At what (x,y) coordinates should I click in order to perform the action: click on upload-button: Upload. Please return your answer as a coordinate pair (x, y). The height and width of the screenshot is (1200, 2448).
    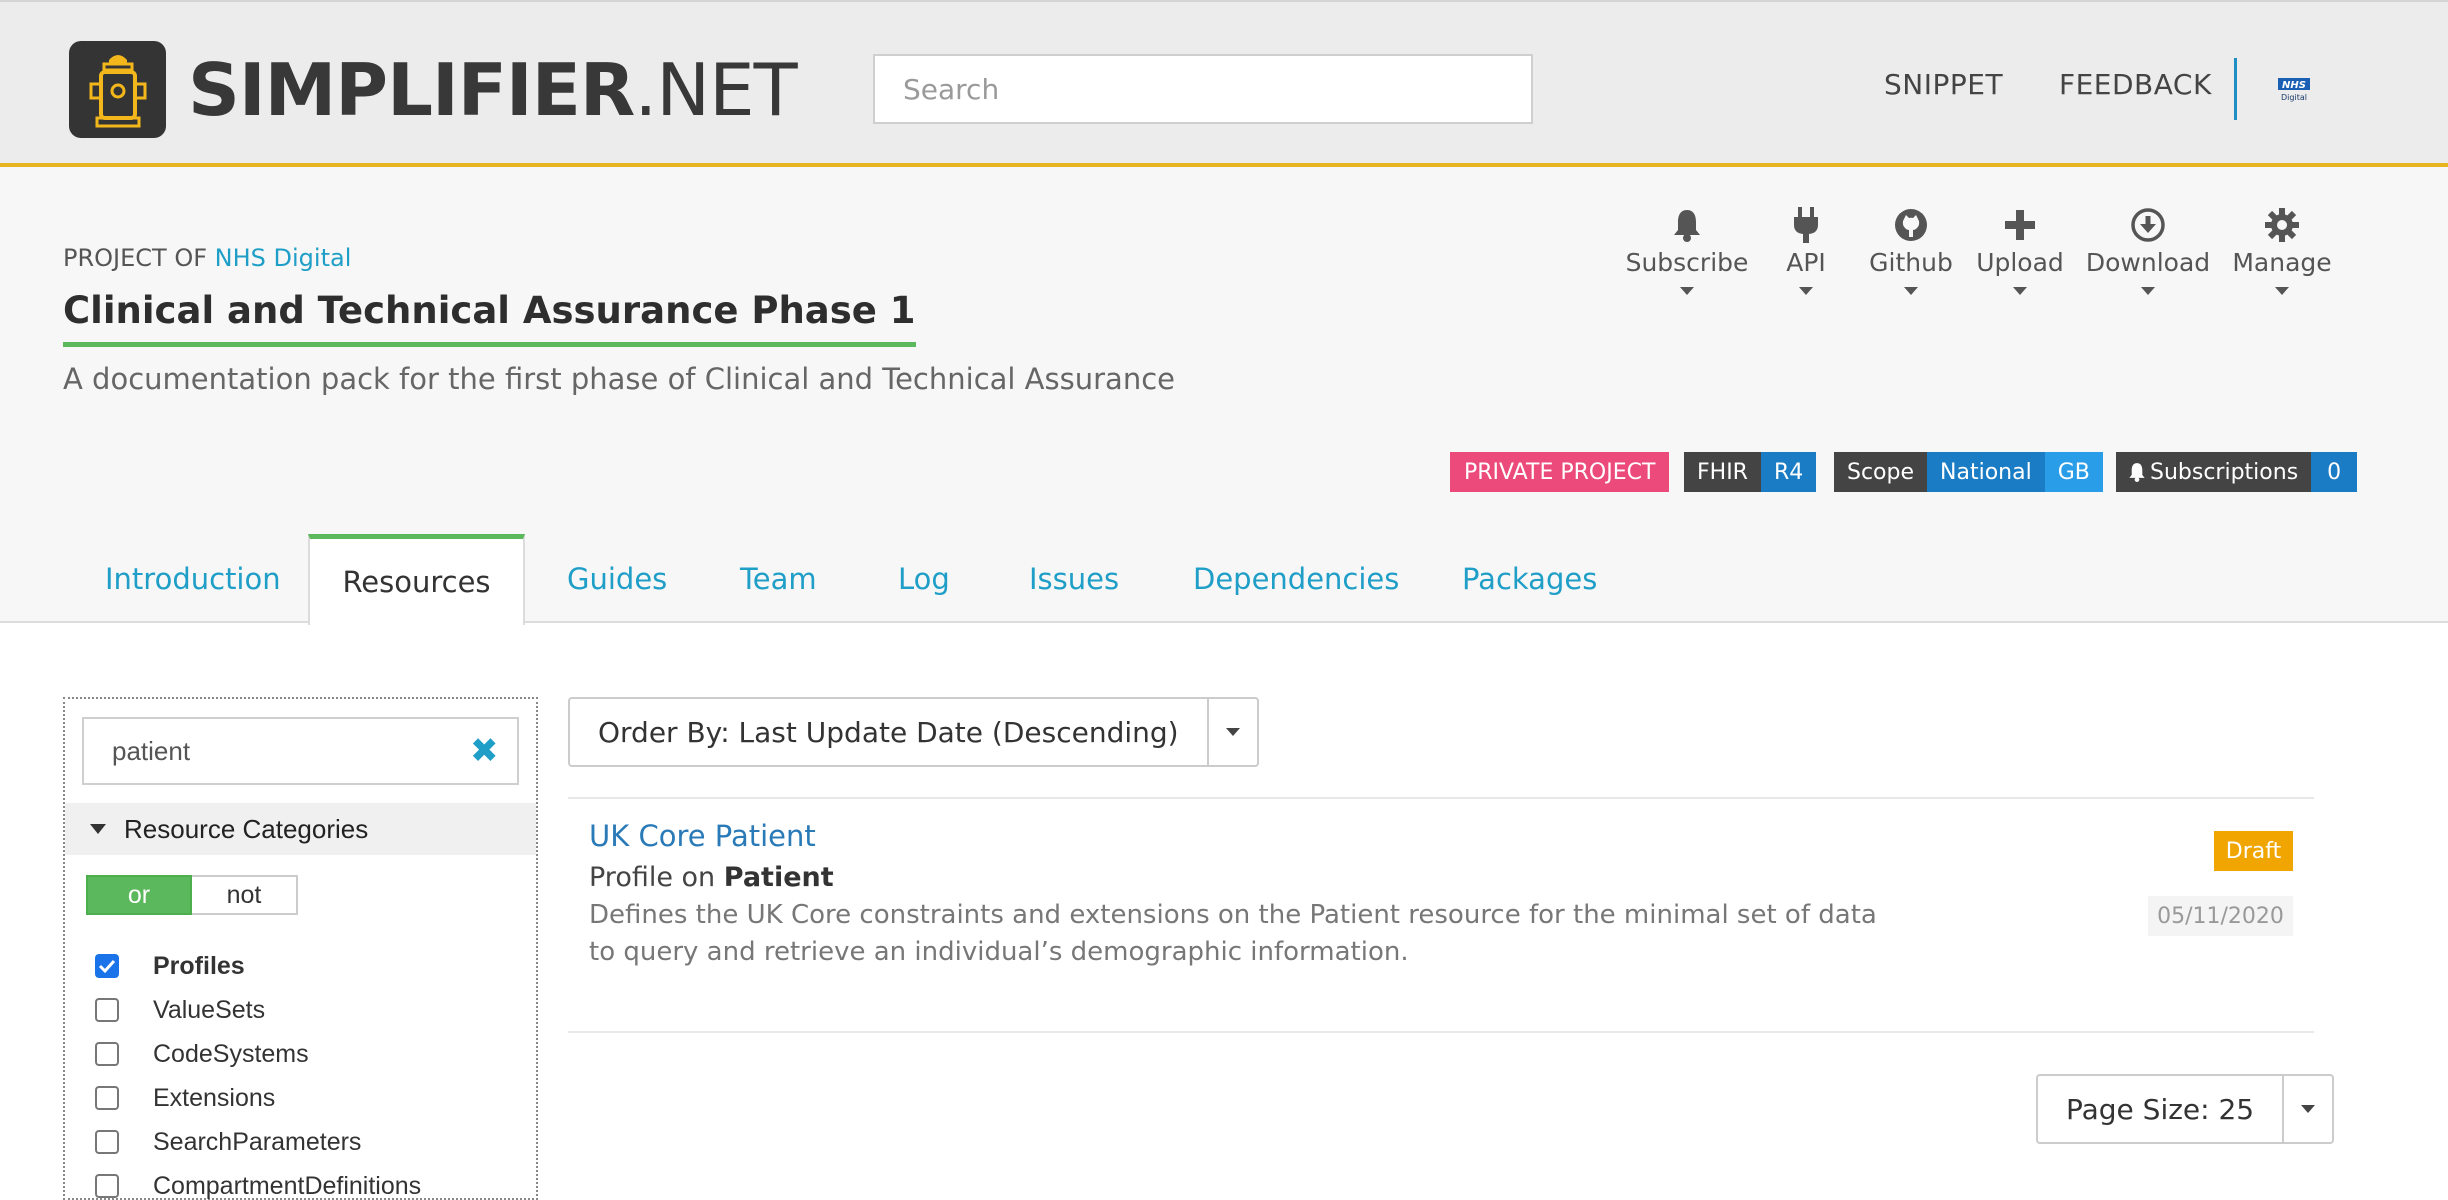
    Looking at the image, I should click on (2020, 250).